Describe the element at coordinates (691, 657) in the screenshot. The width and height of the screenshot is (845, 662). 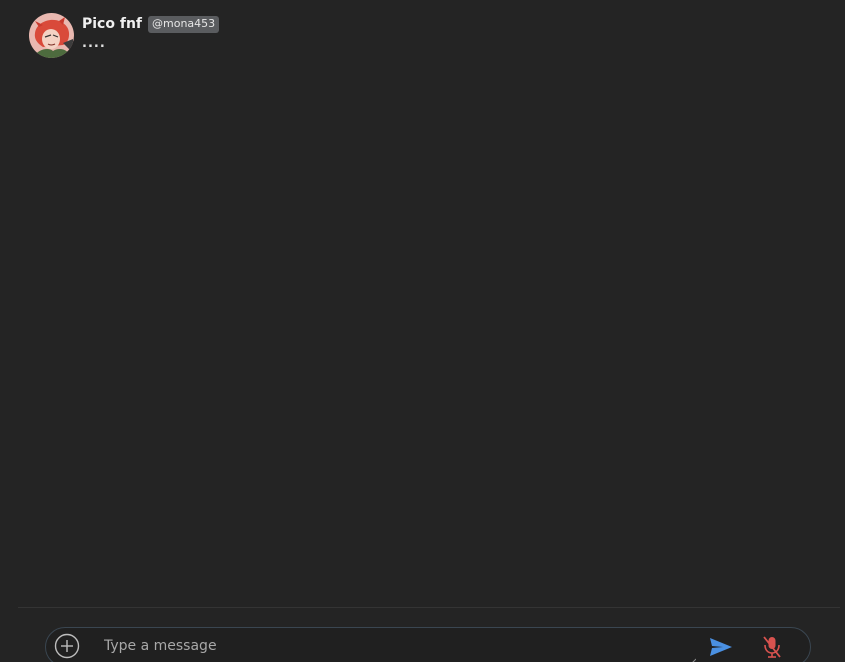
I see `resize-grip` at that location.